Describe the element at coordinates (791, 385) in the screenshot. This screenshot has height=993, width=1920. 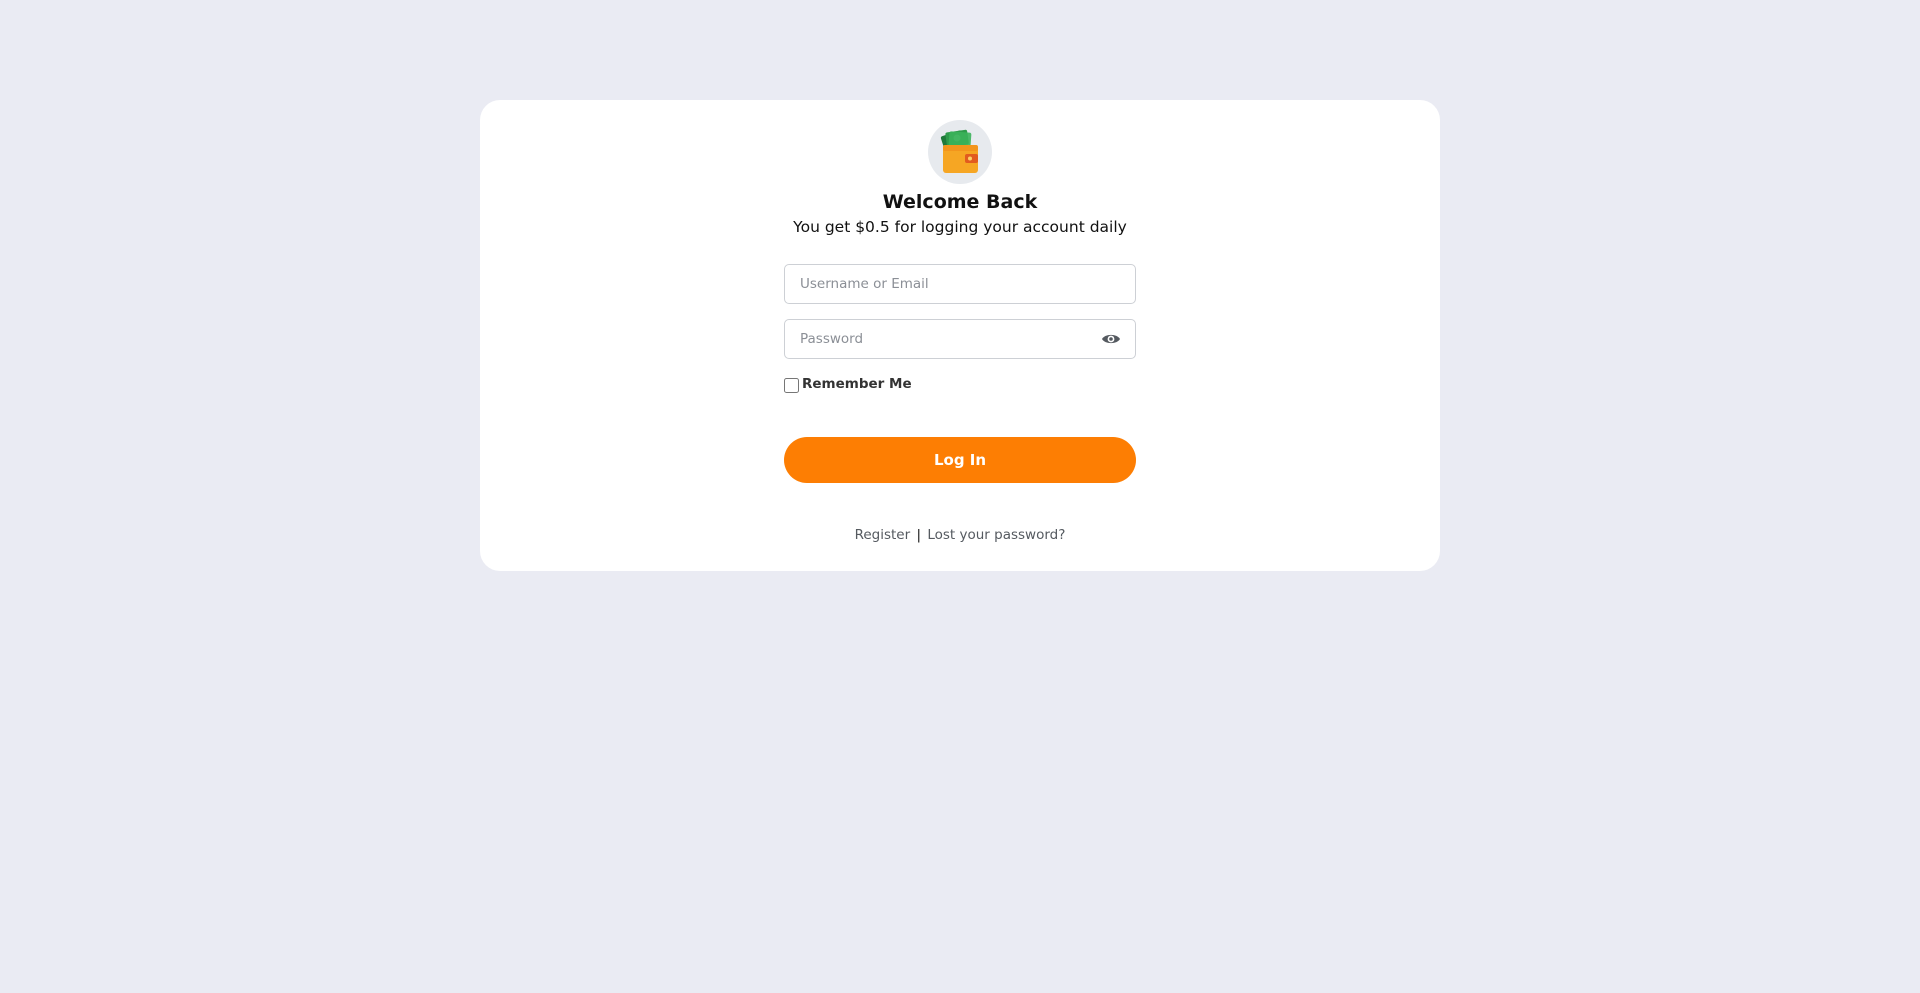
I see `remember-me-checkbox` at that location.